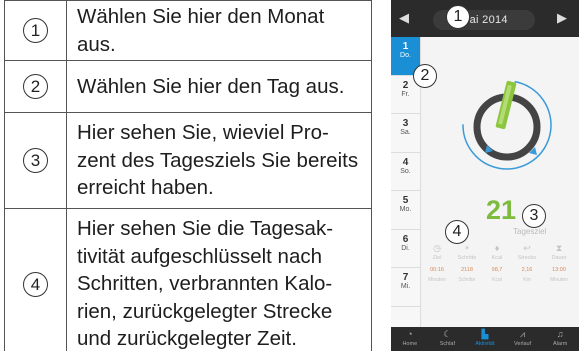 This screenshot has height=351, width=579. Describe the element at coordinates (35, 284) in the screenshot. I see `step-number-badge: 4` at that location.